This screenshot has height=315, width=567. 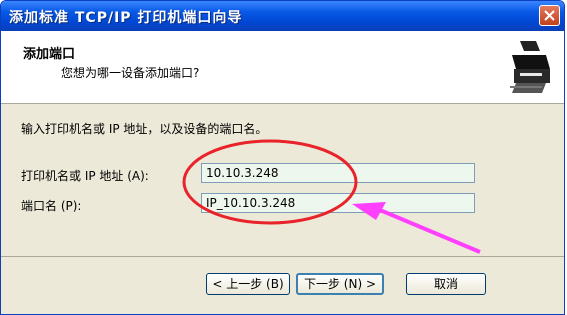 I want to click on title-bar: 添加标准 TCP/IP 打印机端口向导, so click(x=282, y=16).